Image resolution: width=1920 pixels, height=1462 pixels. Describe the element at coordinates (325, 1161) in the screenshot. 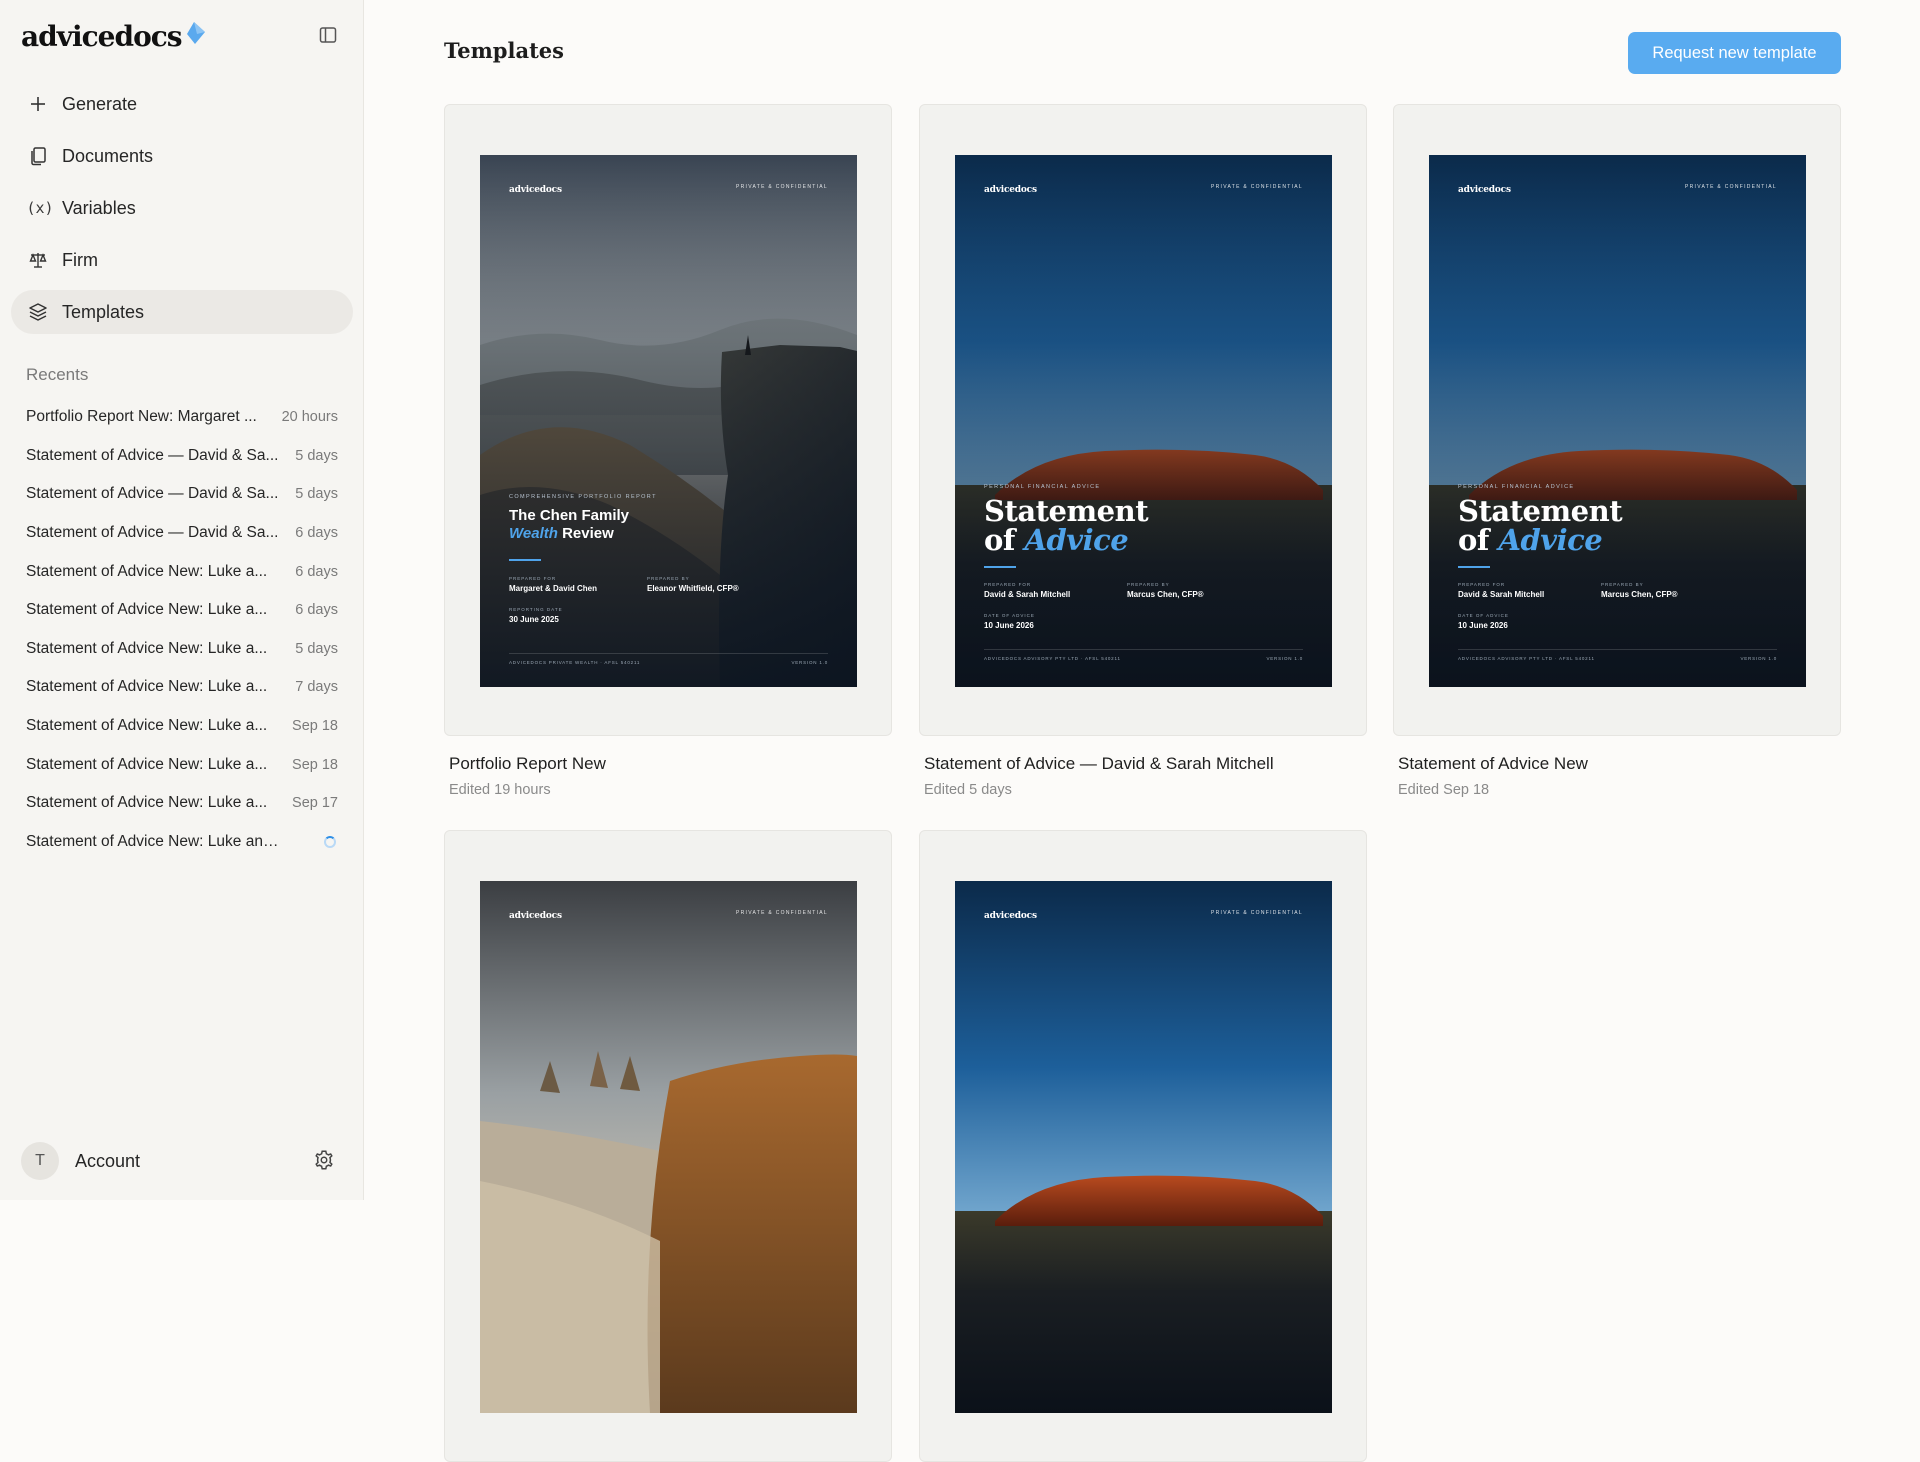

I see `gear-icon` at that location.